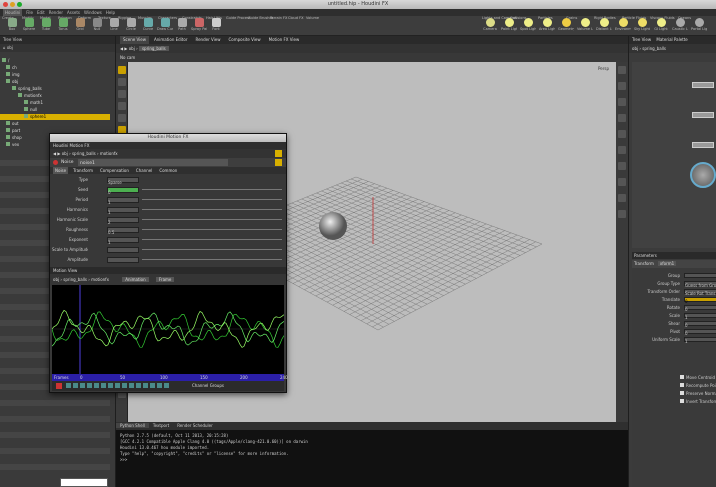  What do you see at coordinates (238, 18) in the screenshot?
I see `shelf-tab: Guide Process` at bounding box center [238, 18].